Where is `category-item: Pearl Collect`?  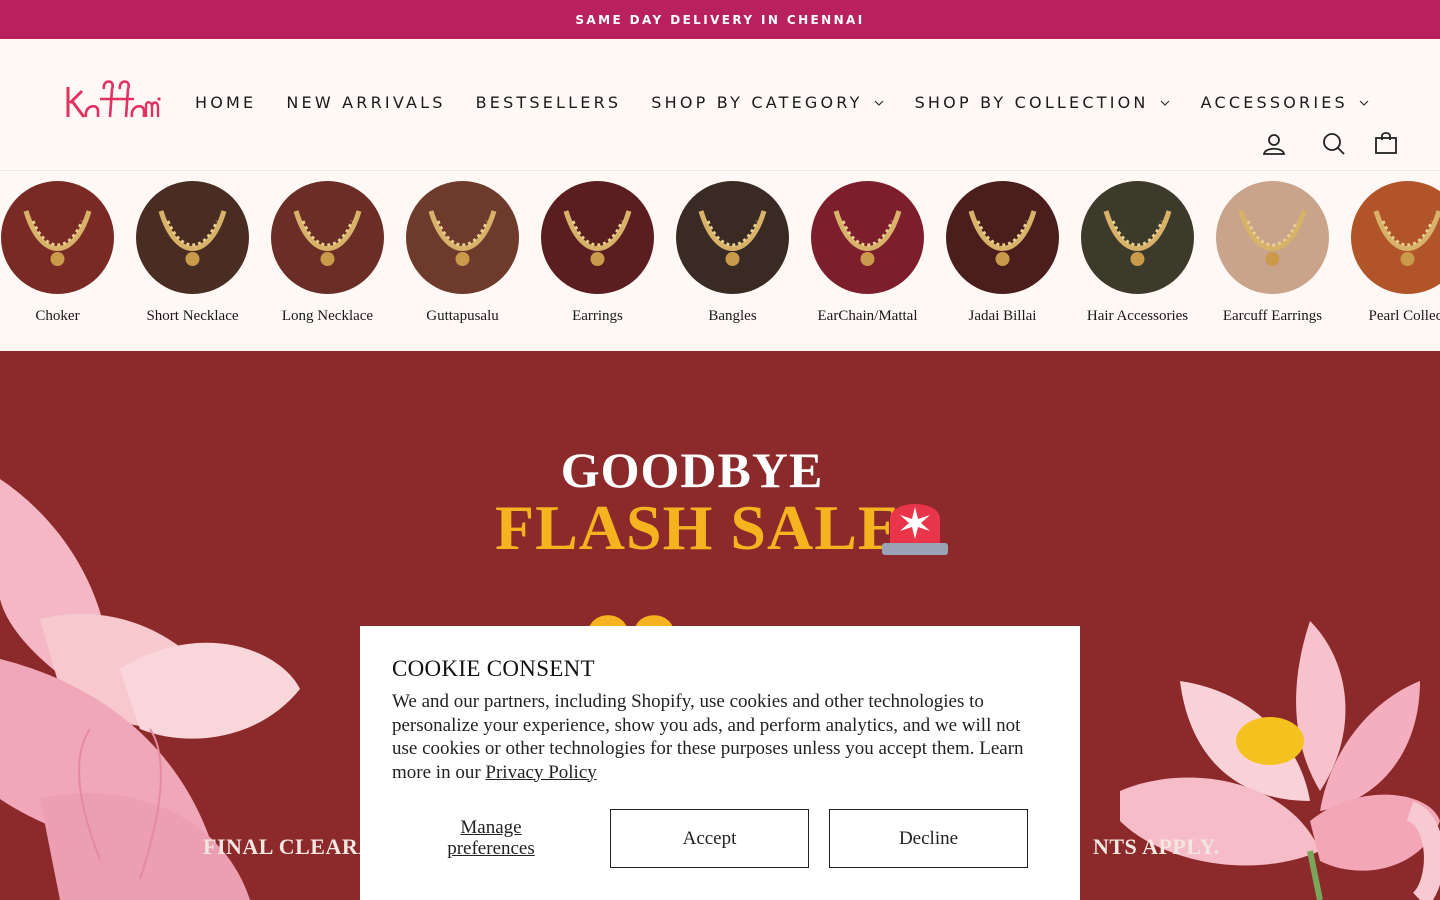
category-item: Pearl Collect is located at coordinates (1390, 253).